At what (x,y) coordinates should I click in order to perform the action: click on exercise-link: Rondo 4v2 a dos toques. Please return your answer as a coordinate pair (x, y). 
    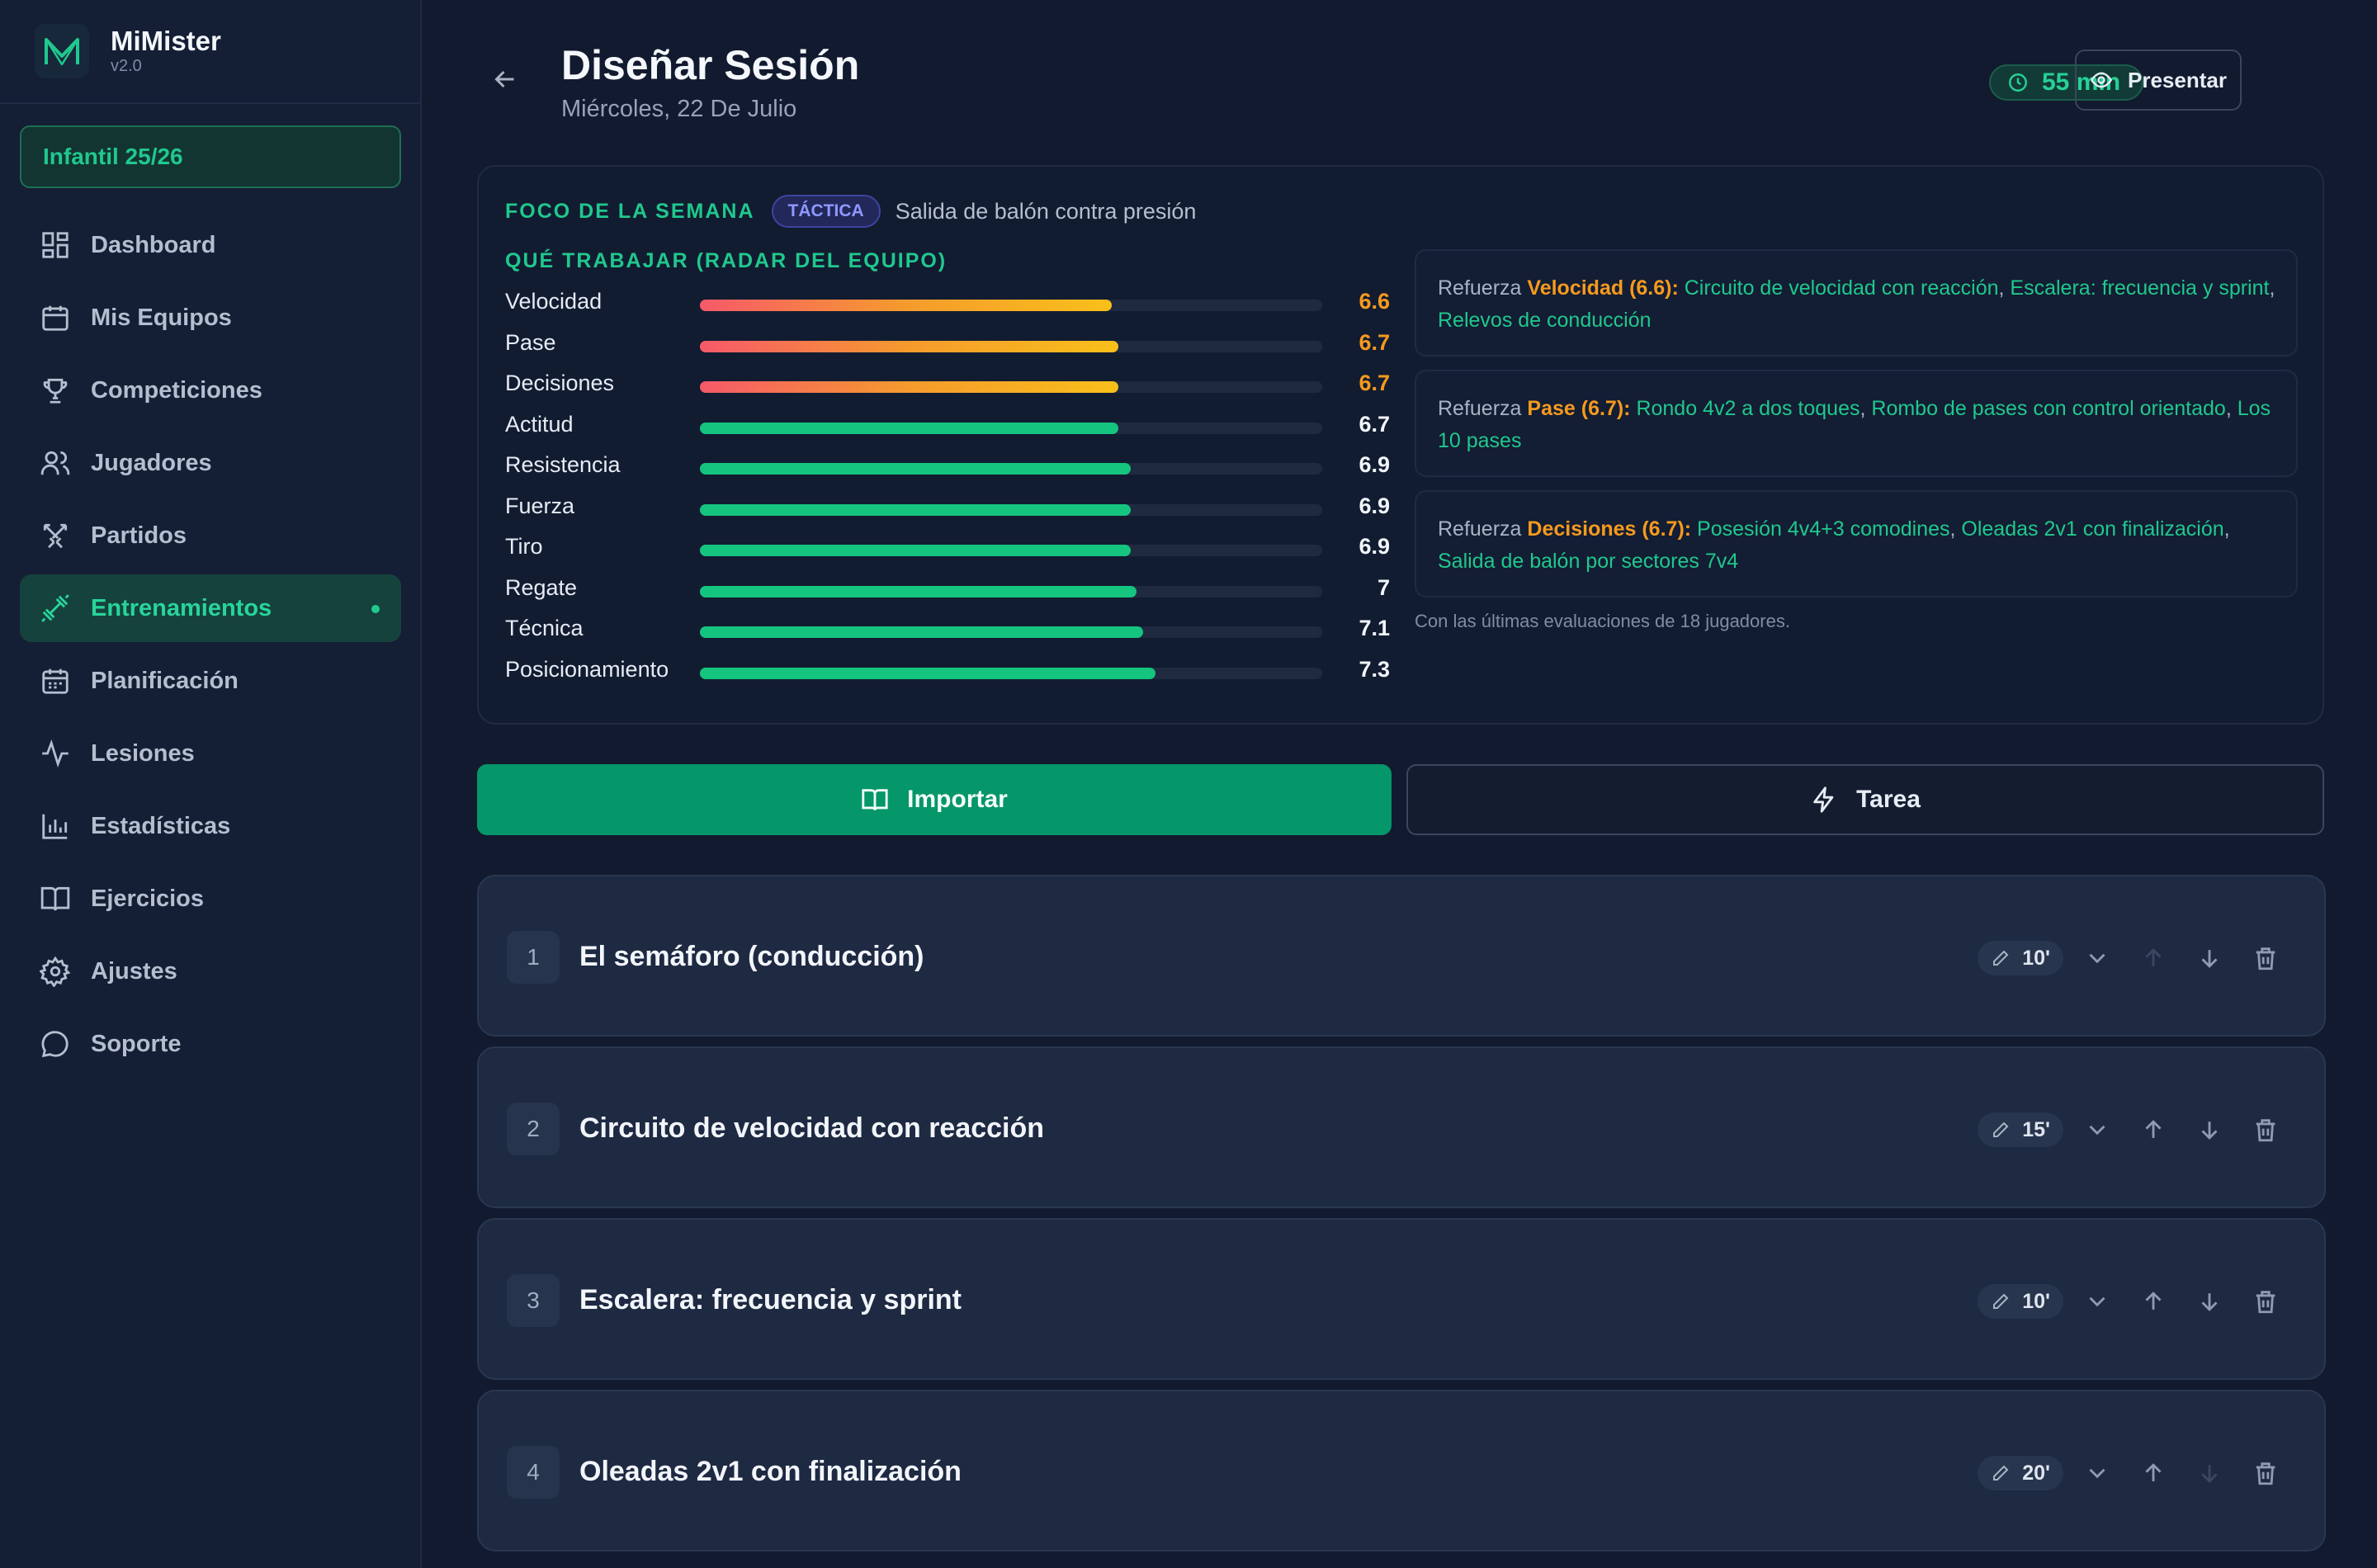
    Looking at the image, I should click on (1748, 408).